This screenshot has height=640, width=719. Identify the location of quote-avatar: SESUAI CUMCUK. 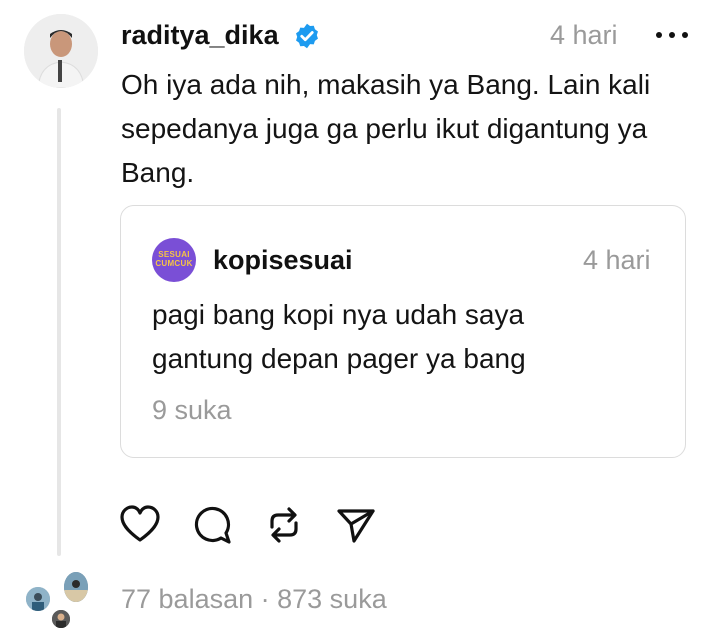
(174, 260).